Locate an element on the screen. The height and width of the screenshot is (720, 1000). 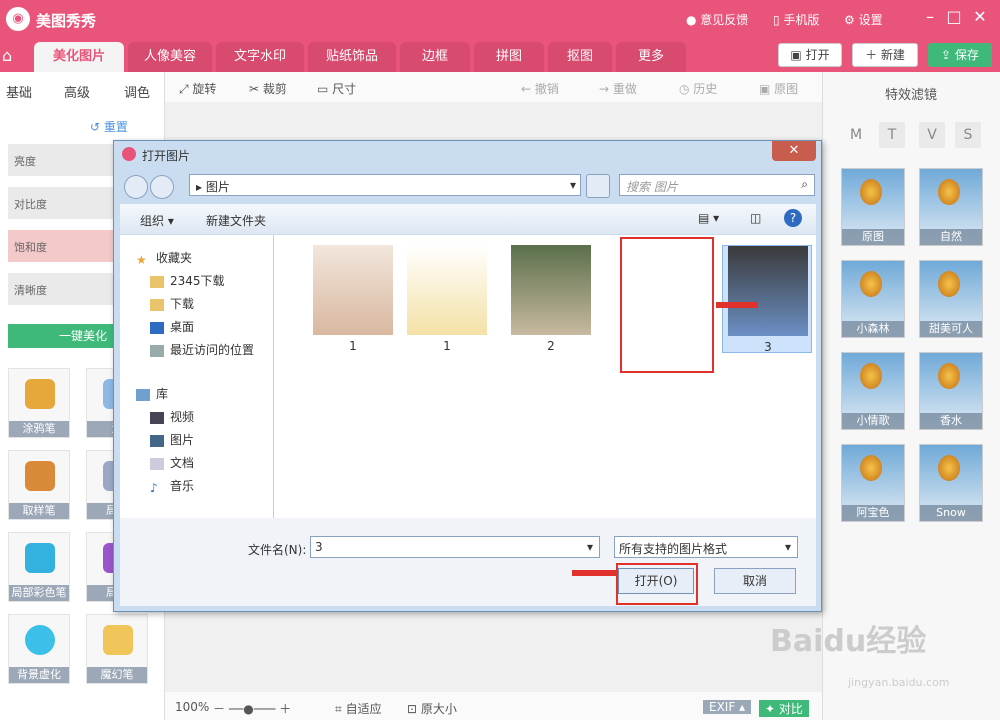
filter-original: 原图 is located at coordinates (873, 207).